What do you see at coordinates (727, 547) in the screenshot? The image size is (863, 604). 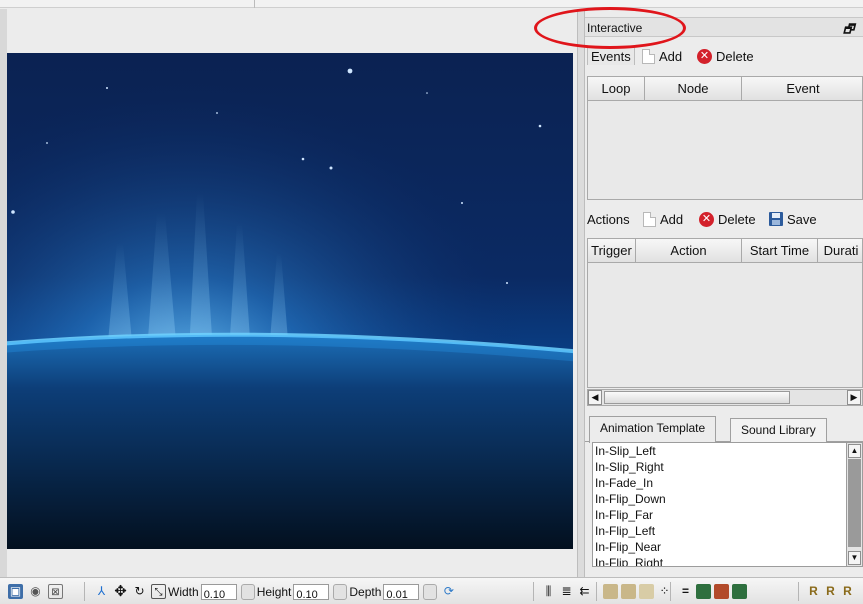 I see `list-item: In-Flip_Near` at bounding box center [727, 547].